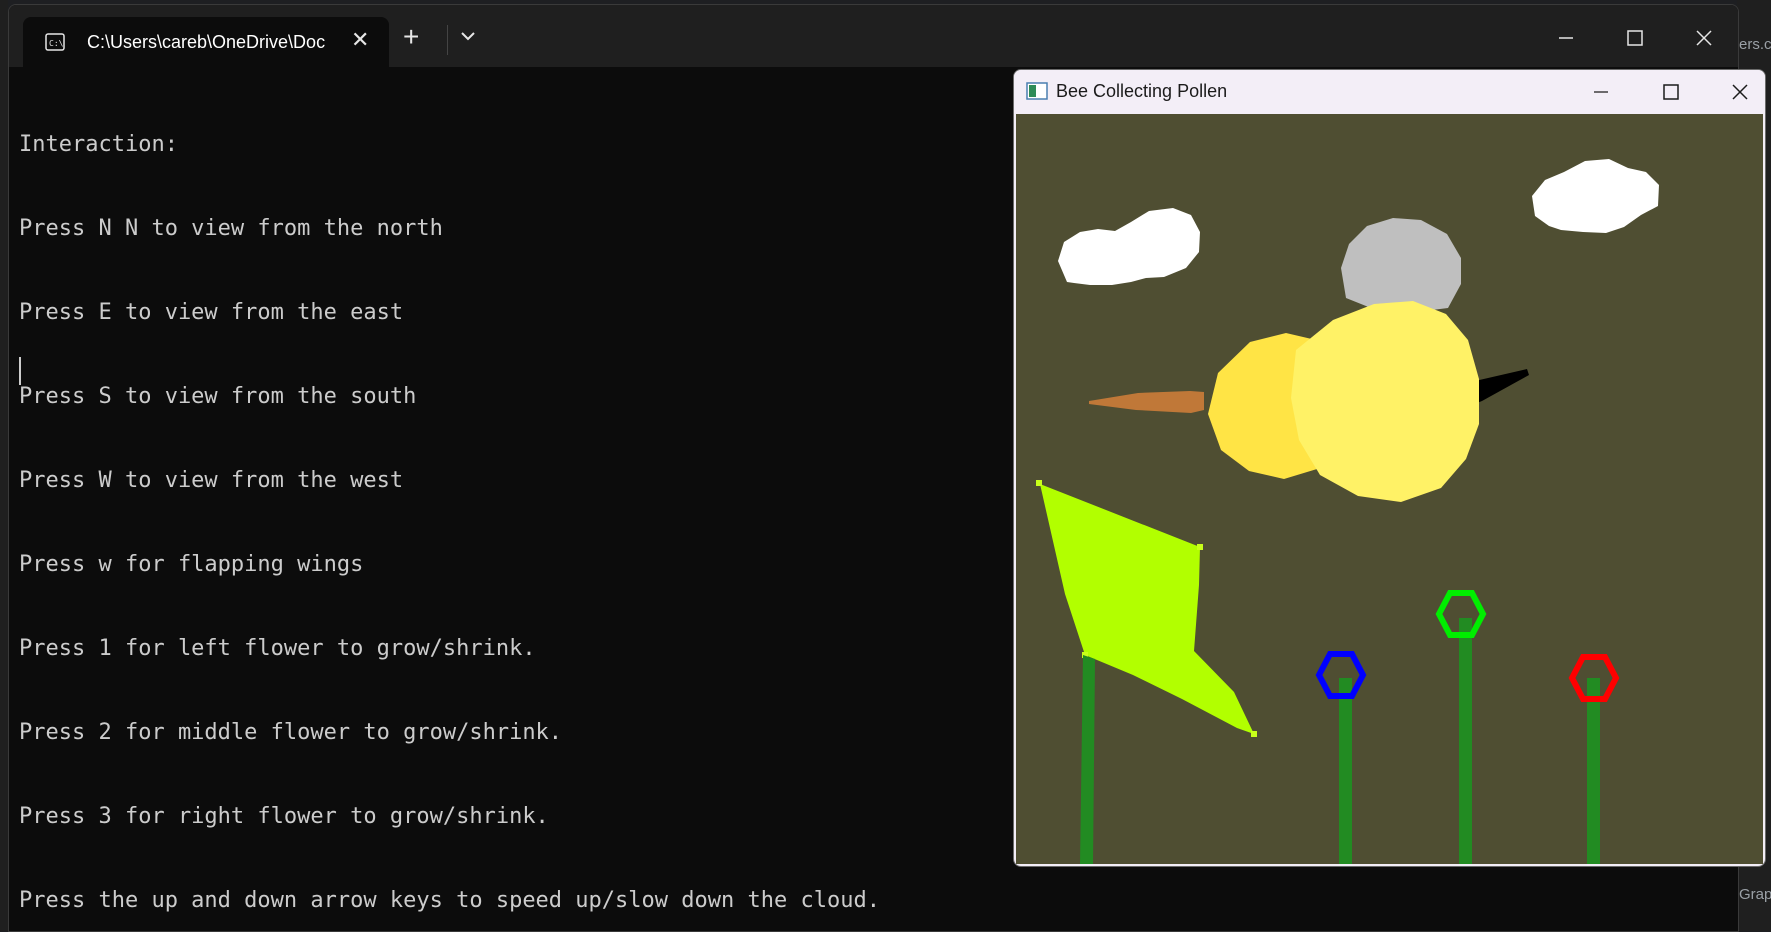 This screenshot has width=1771, height=932. Describe the element at coordinates (4, 465) in the screenshot. I see `background-window-left-edge` at that location.